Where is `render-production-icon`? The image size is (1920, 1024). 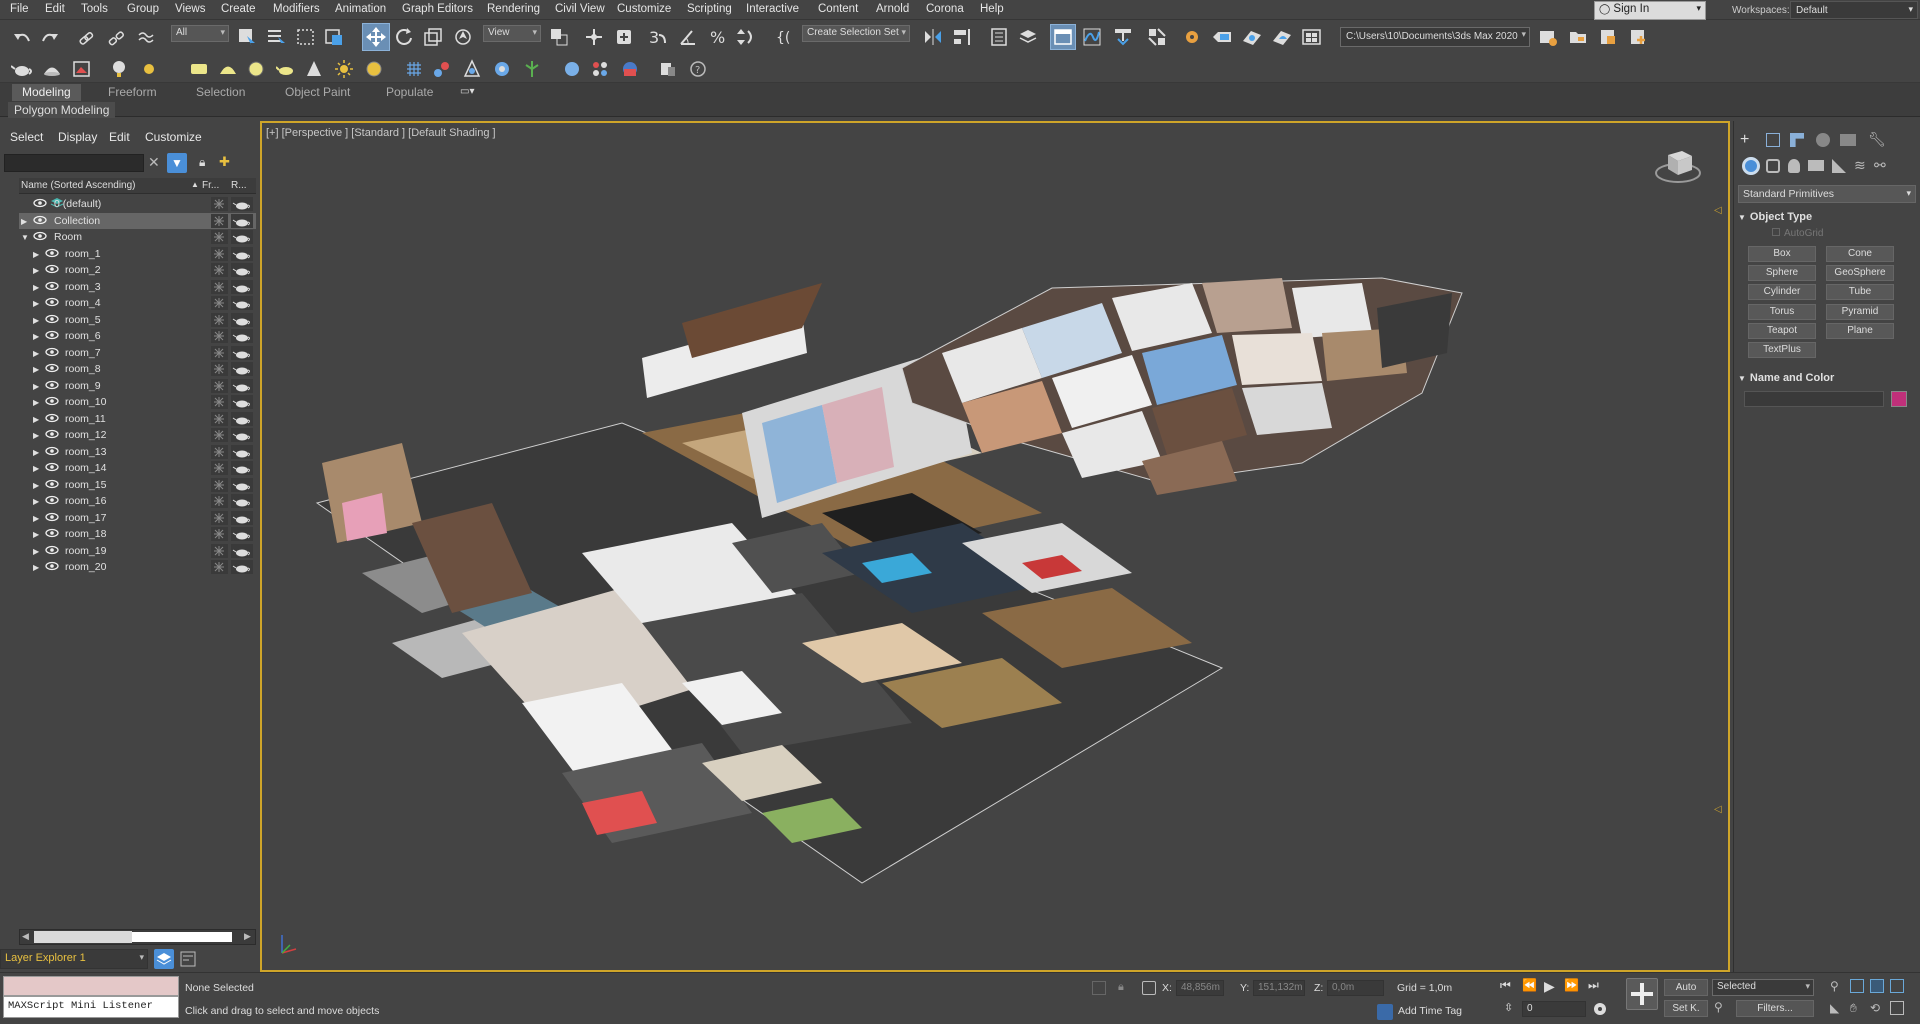 render-production-icon is located at coordinates (1252, 37).